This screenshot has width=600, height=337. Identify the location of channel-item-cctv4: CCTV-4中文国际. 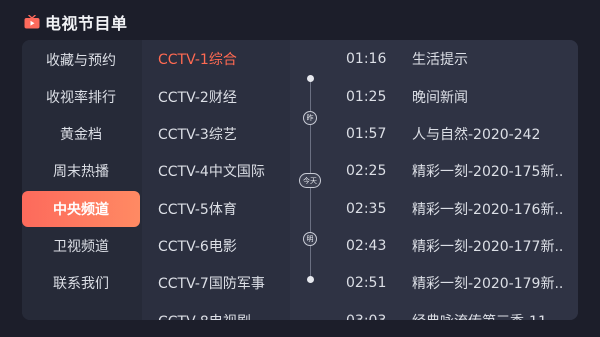
(211, 171).